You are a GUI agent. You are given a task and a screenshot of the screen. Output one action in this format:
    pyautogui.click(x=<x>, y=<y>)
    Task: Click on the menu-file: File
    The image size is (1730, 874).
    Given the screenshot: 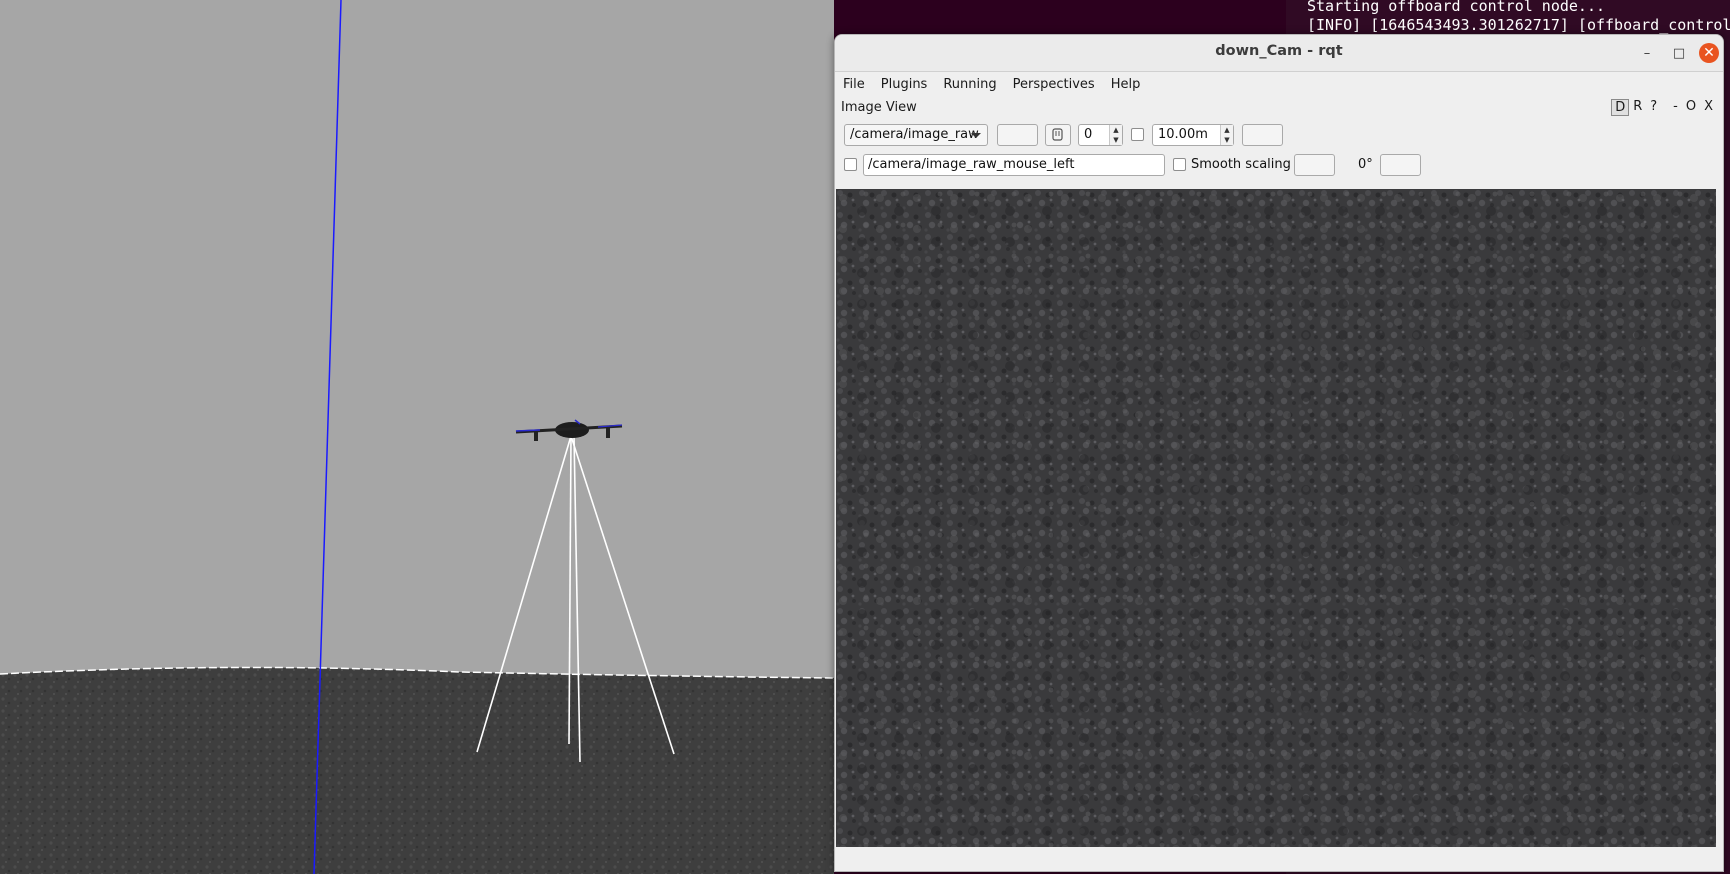 What is the action you would take?
    pyautogui.click(x=854, y=84)
    